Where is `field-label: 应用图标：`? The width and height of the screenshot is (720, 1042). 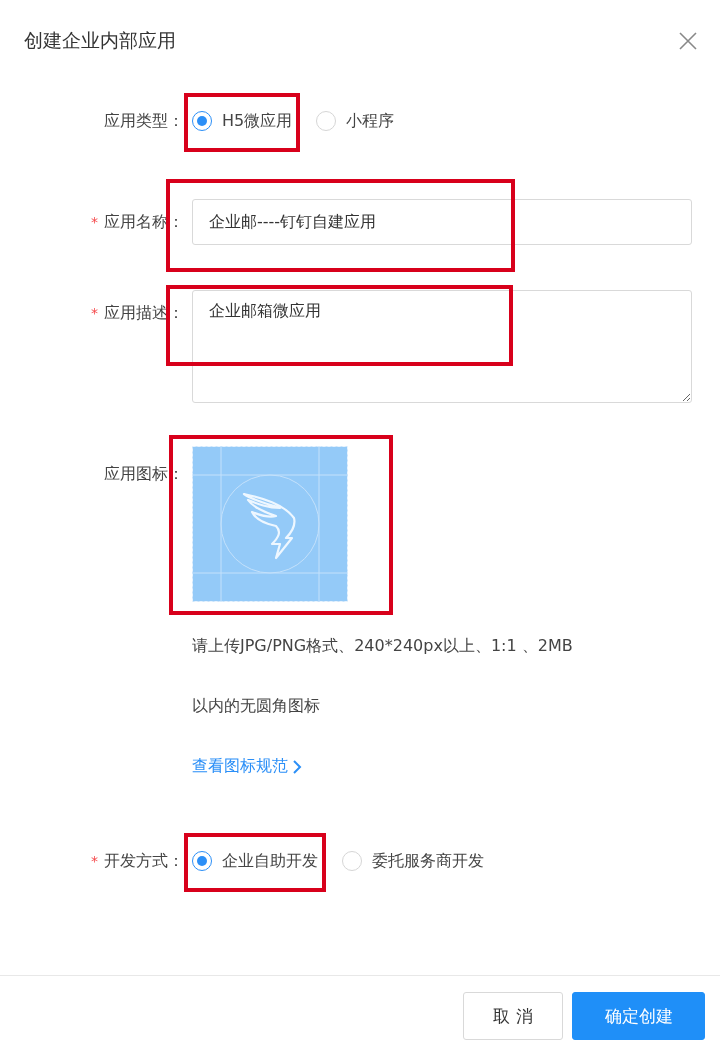 field-label: 应用图标： is located at coordinates (144, 474).